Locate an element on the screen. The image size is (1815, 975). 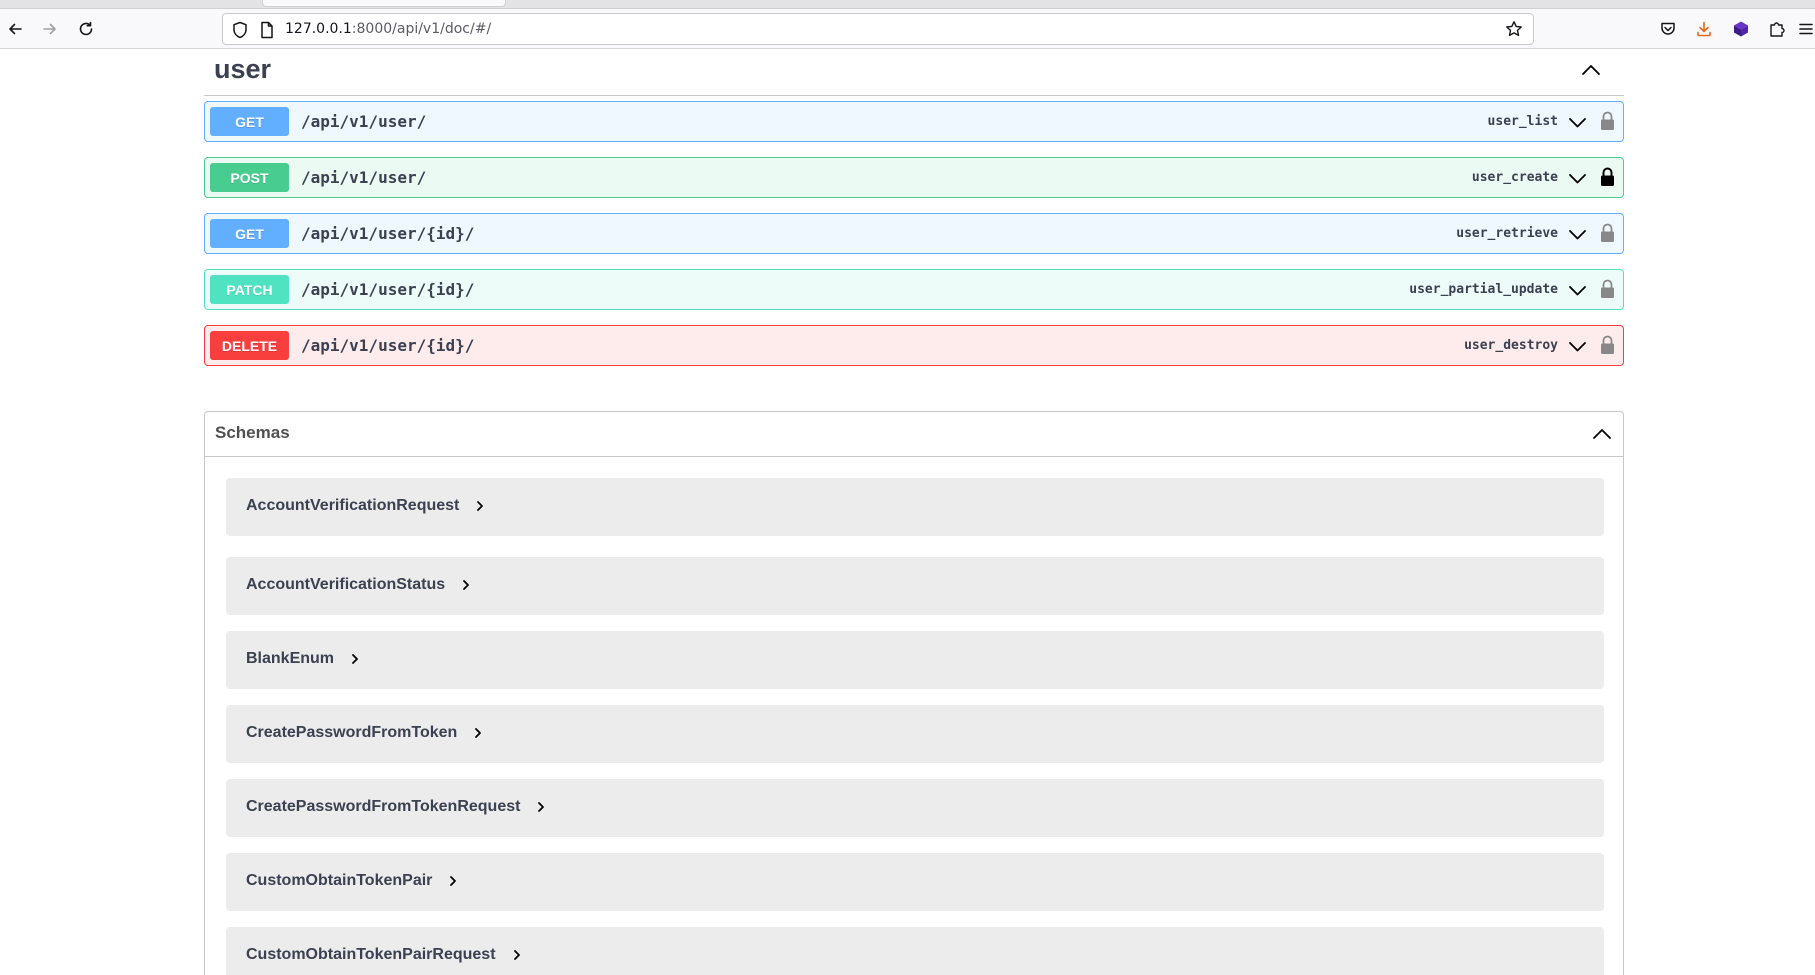
schema-model-name: AccountVerificationStatus is located at coordinates (358, 585).